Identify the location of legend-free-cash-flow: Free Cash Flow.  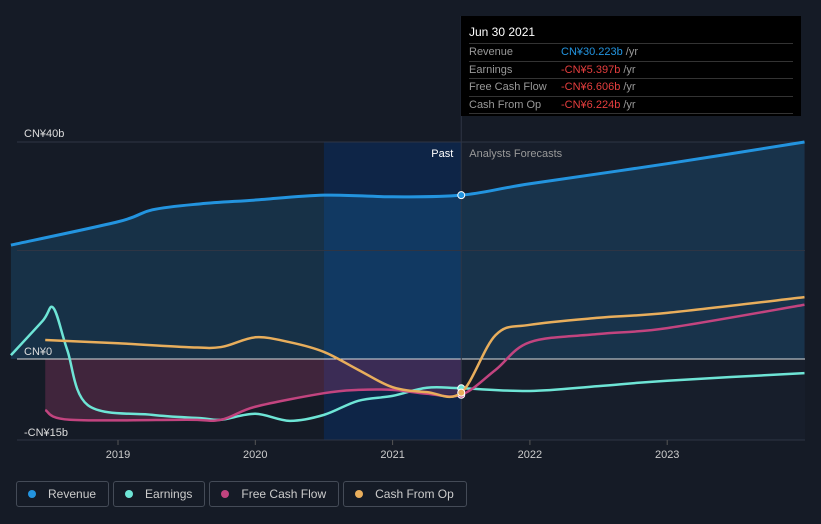
(274, 494).